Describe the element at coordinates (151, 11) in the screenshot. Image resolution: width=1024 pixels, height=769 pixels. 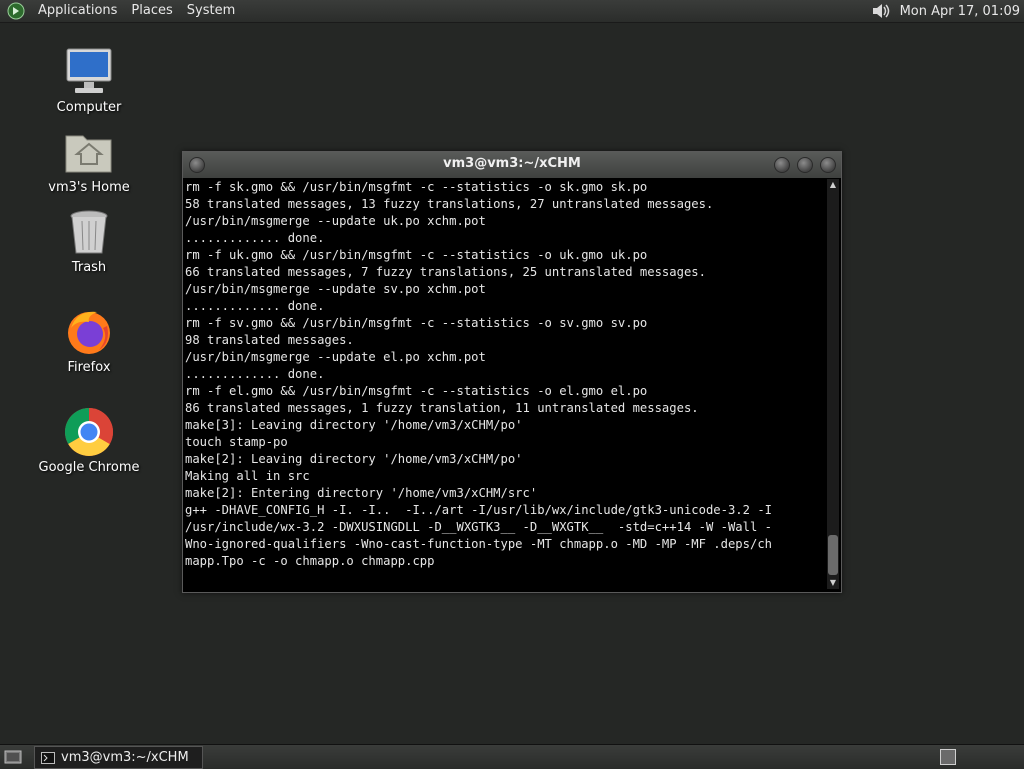
I see `places-menu: Places` at that location.